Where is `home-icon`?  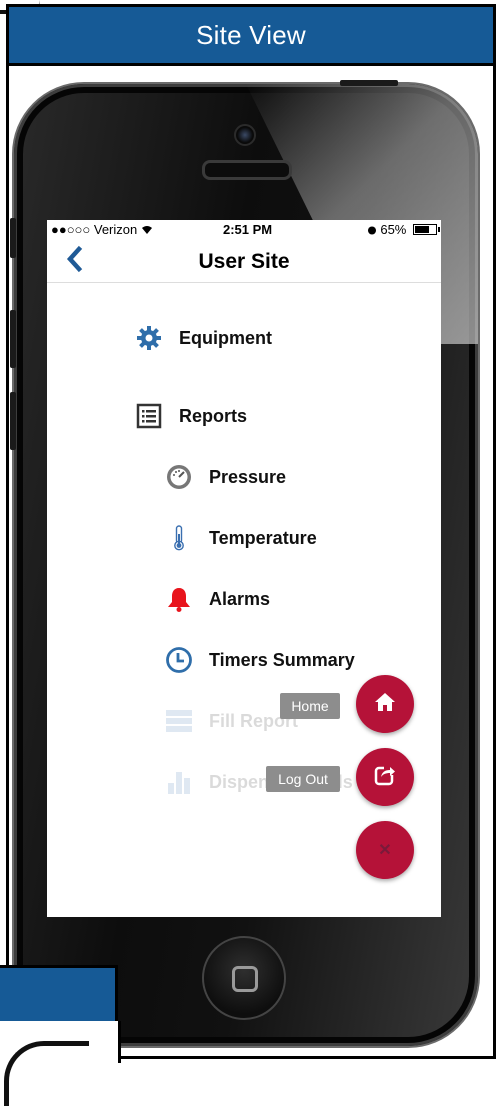
home-icon is located at coordinates (385, 704).